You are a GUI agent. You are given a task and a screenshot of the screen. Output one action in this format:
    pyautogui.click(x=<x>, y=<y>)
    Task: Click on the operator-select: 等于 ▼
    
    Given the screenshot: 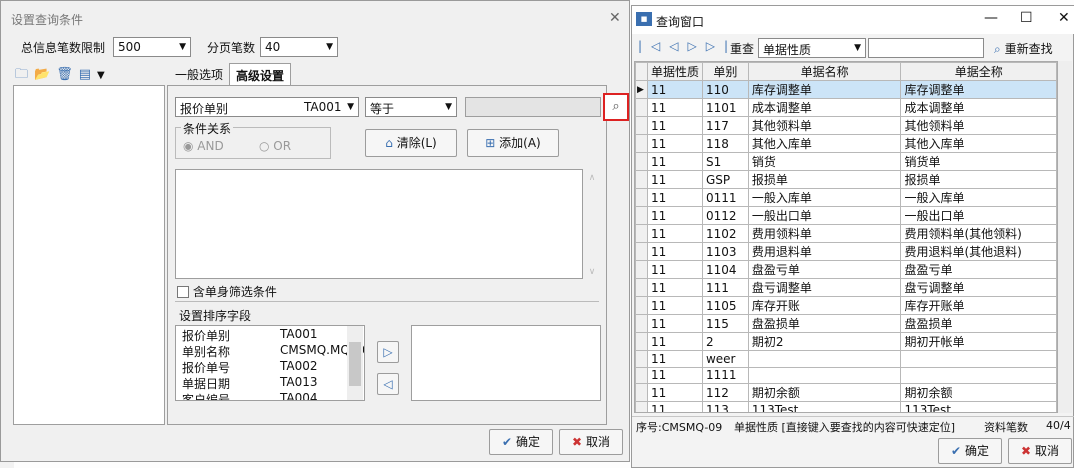 What is the action you would take?
    pyautogui.click(x=411, y=107)
    